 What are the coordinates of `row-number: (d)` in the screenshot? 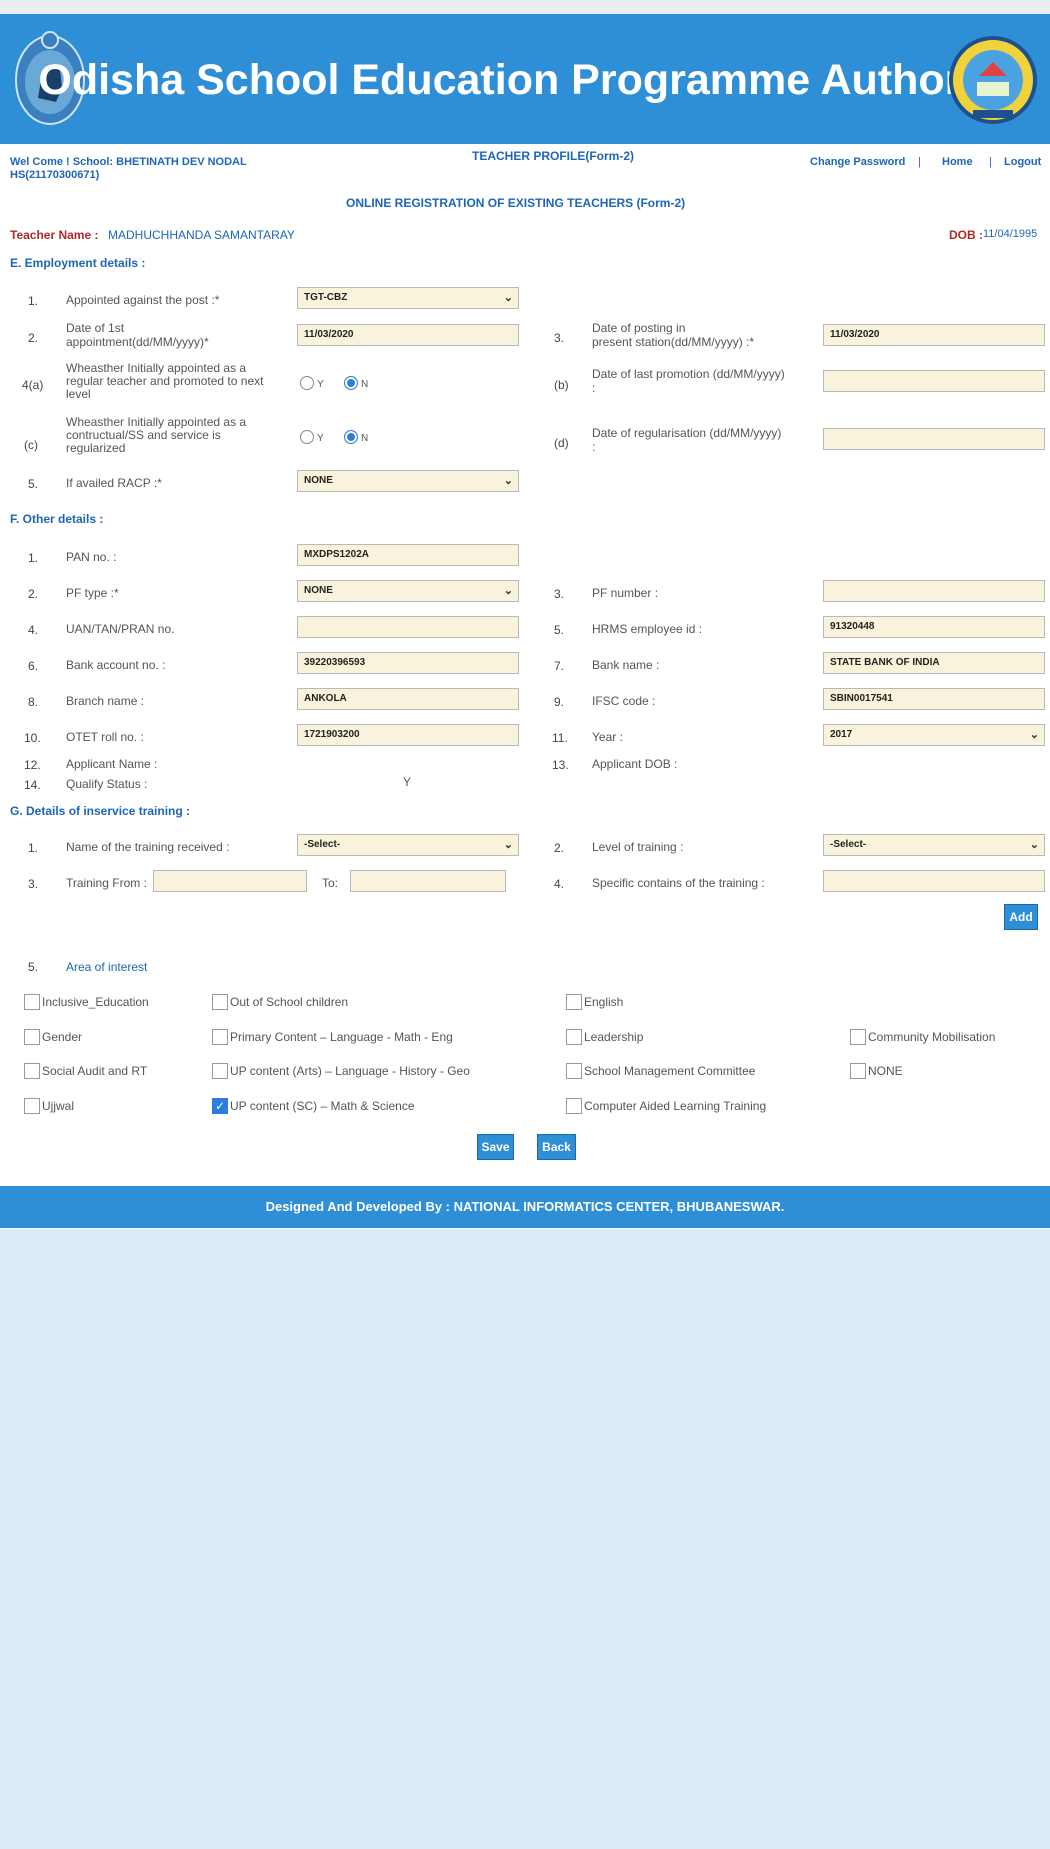 It's located at (561, 443).